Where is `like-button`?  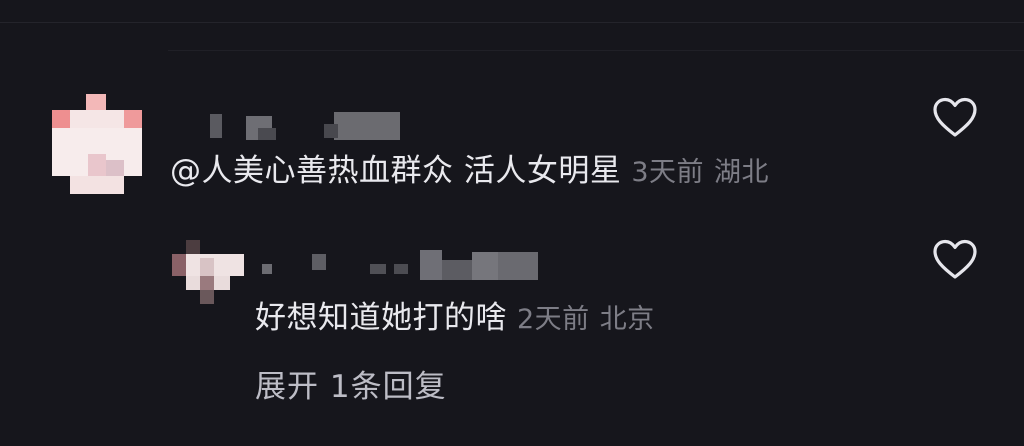
like-button is located at coordinates (955, 118).